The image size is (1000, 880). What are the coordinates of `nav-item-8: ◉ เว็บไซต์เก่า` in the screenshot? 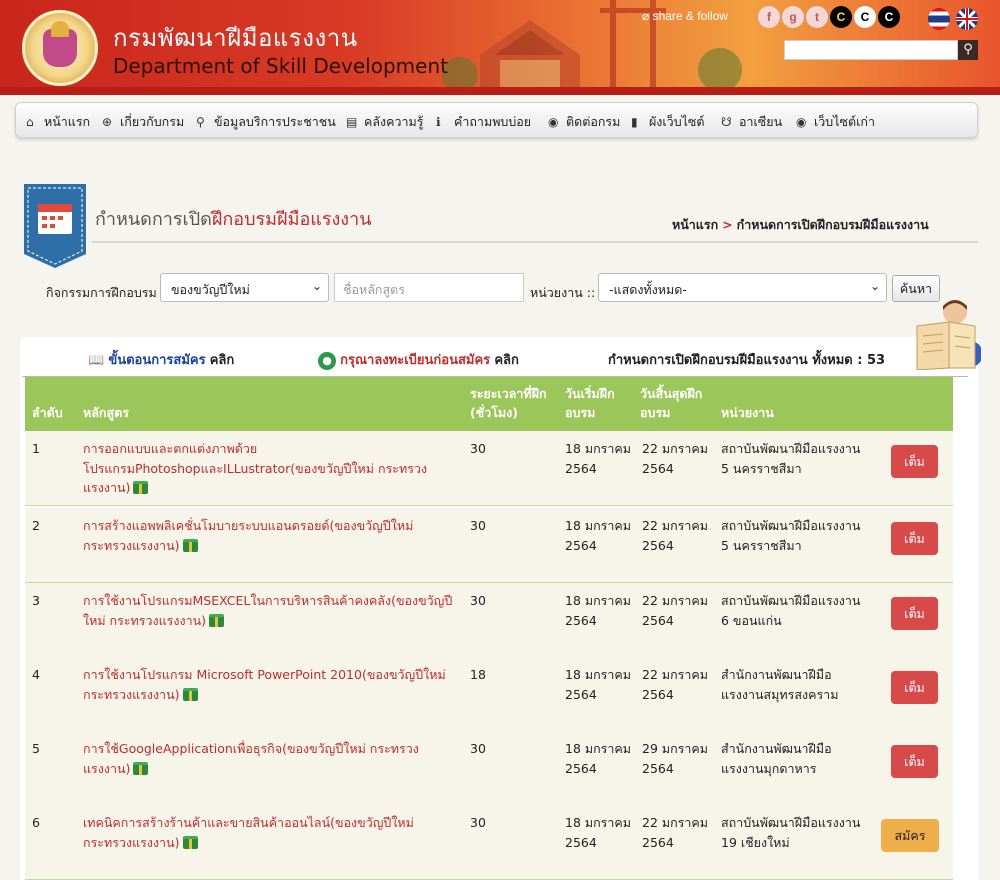 It's located at (835, 122).